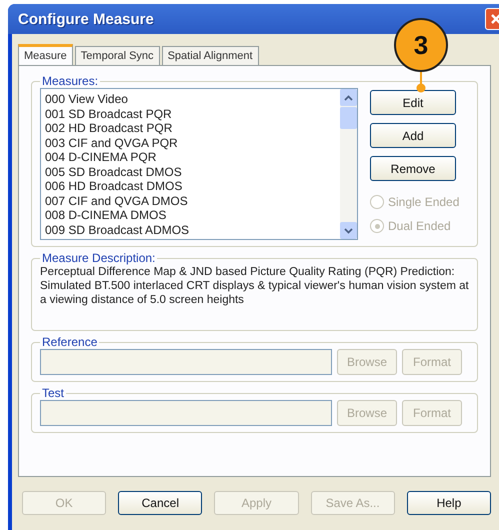 Image resolution: width=499 pixels, height=530 pixels. What do you see at coordinates (69, 342) in the screenshot?
I see `group-label: Reference` at bounding box center [69, 342].